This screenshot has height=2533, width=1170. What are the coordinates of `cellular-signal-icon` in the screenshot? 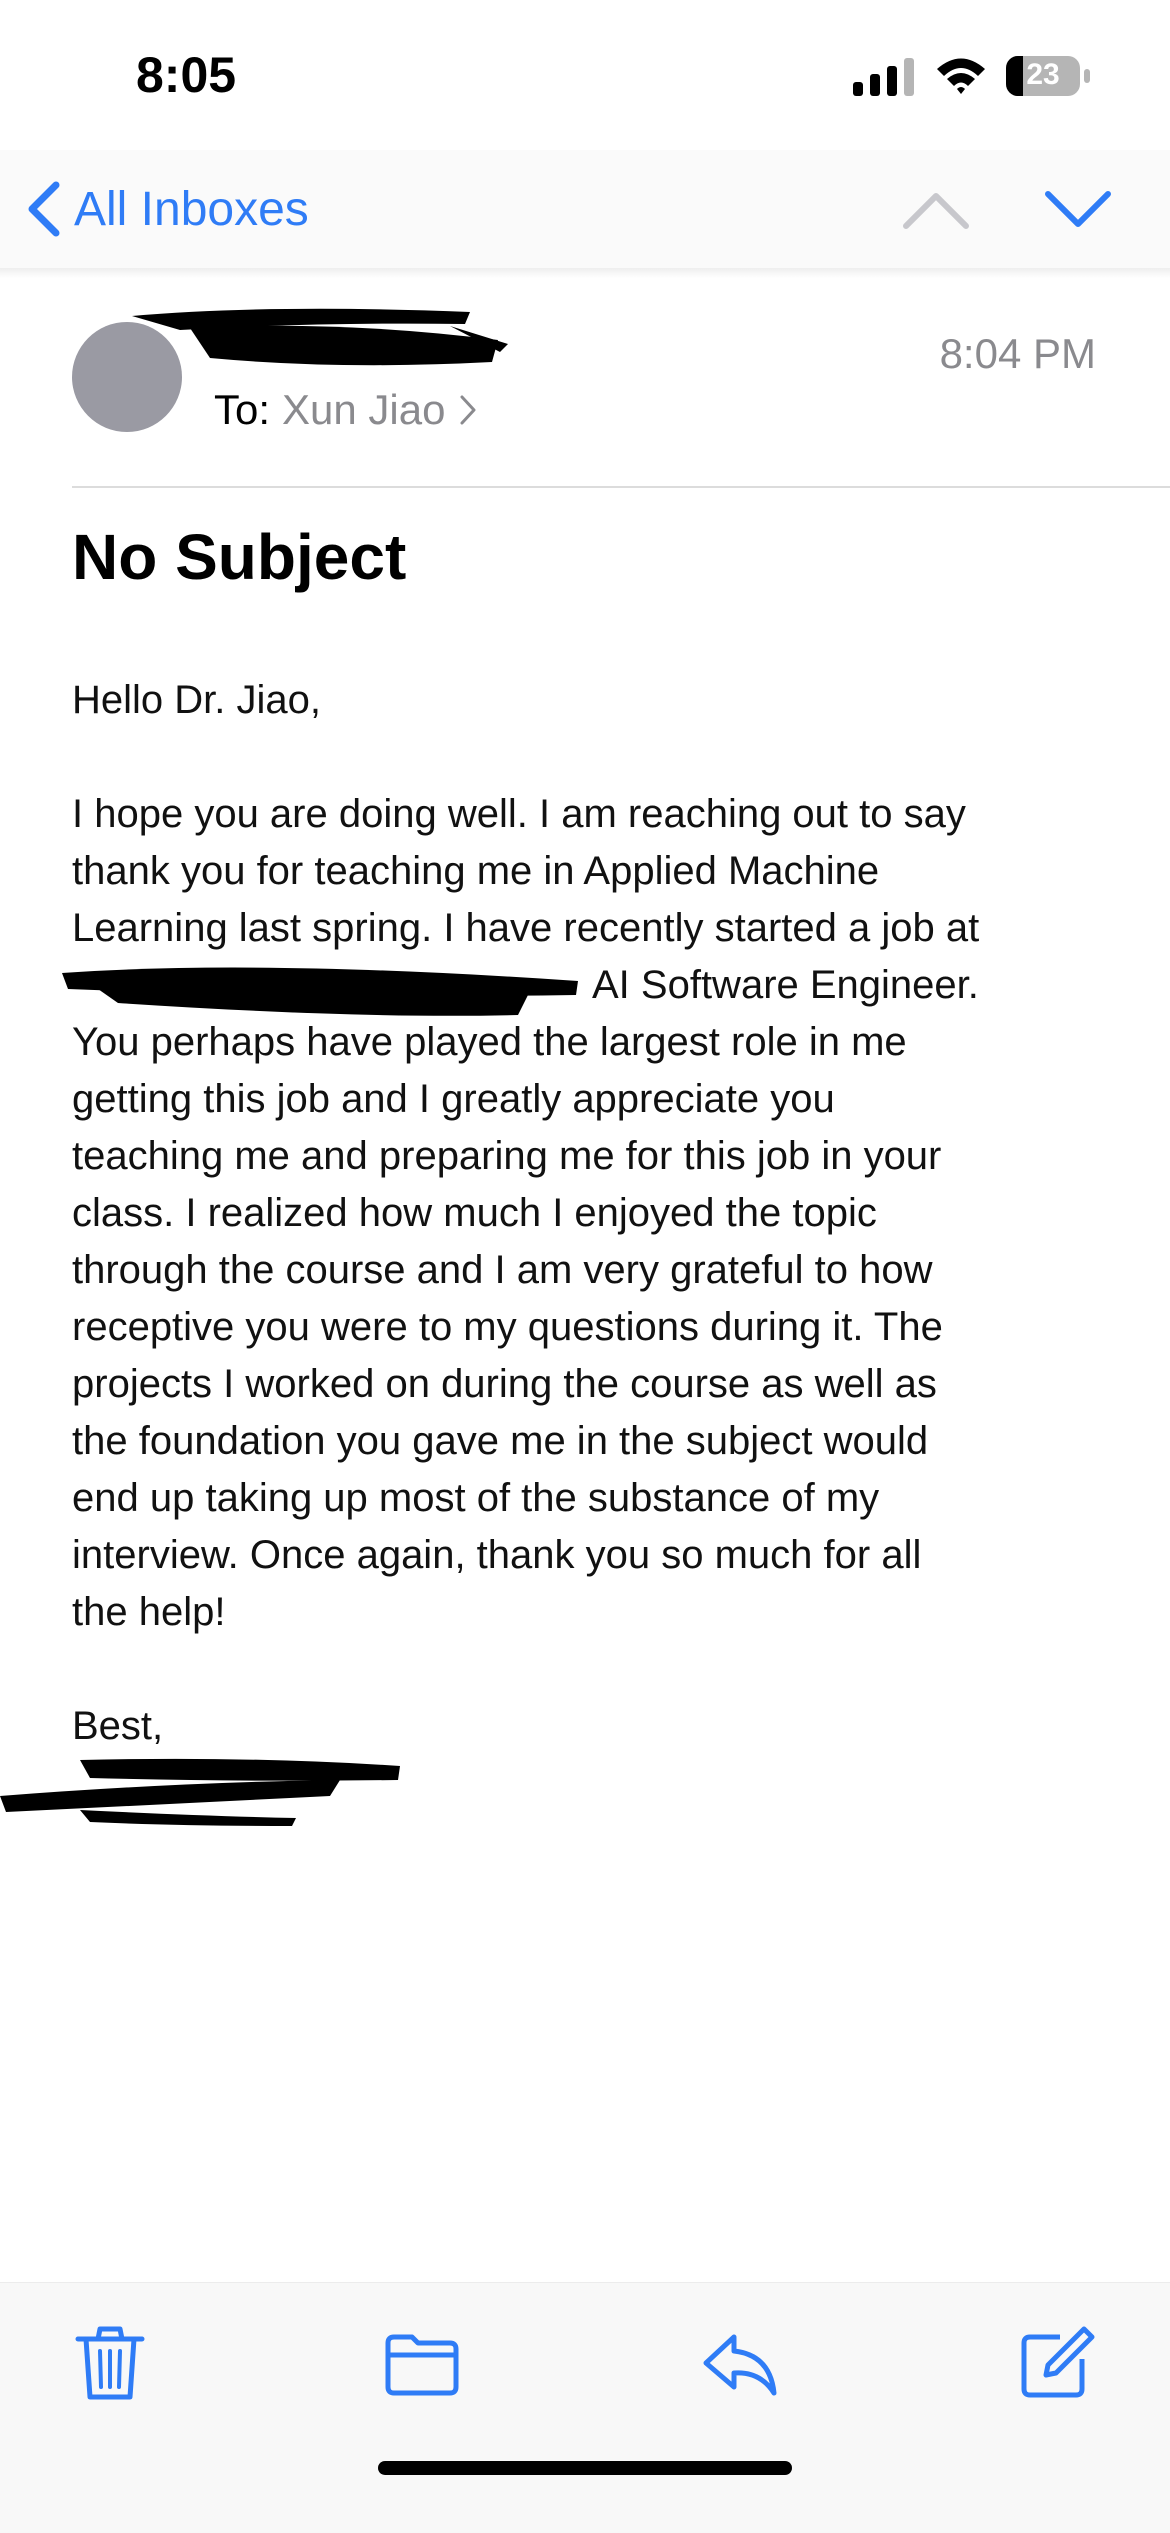 It's located at (883, 77).